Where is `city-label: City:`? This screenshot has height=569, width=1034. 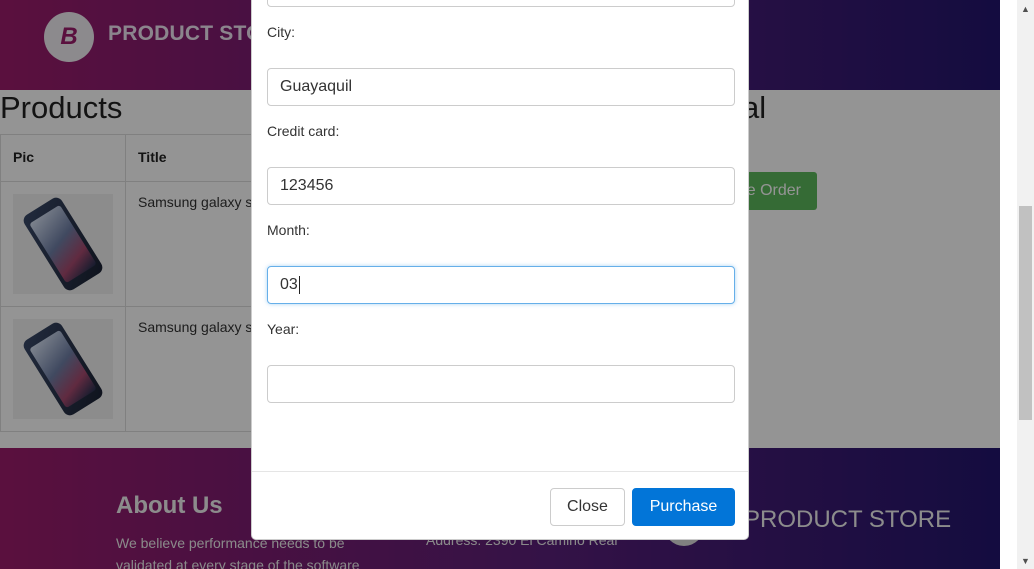 city-label: City: is located at coordinates (281, 32).